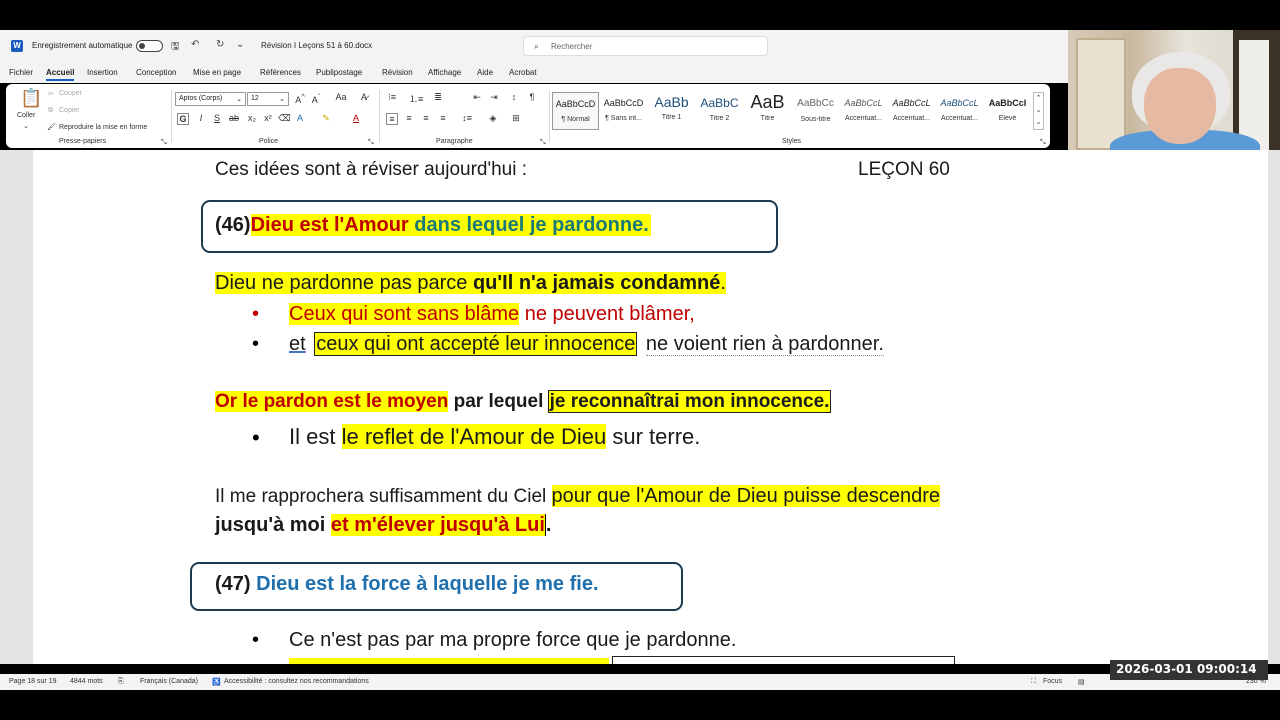 This screenshot has width=1280, height=720. What do you see at coordinates (268, 118) in the screenshot?
I see `superscript-icon: x²` at bounding box center [268, 118].